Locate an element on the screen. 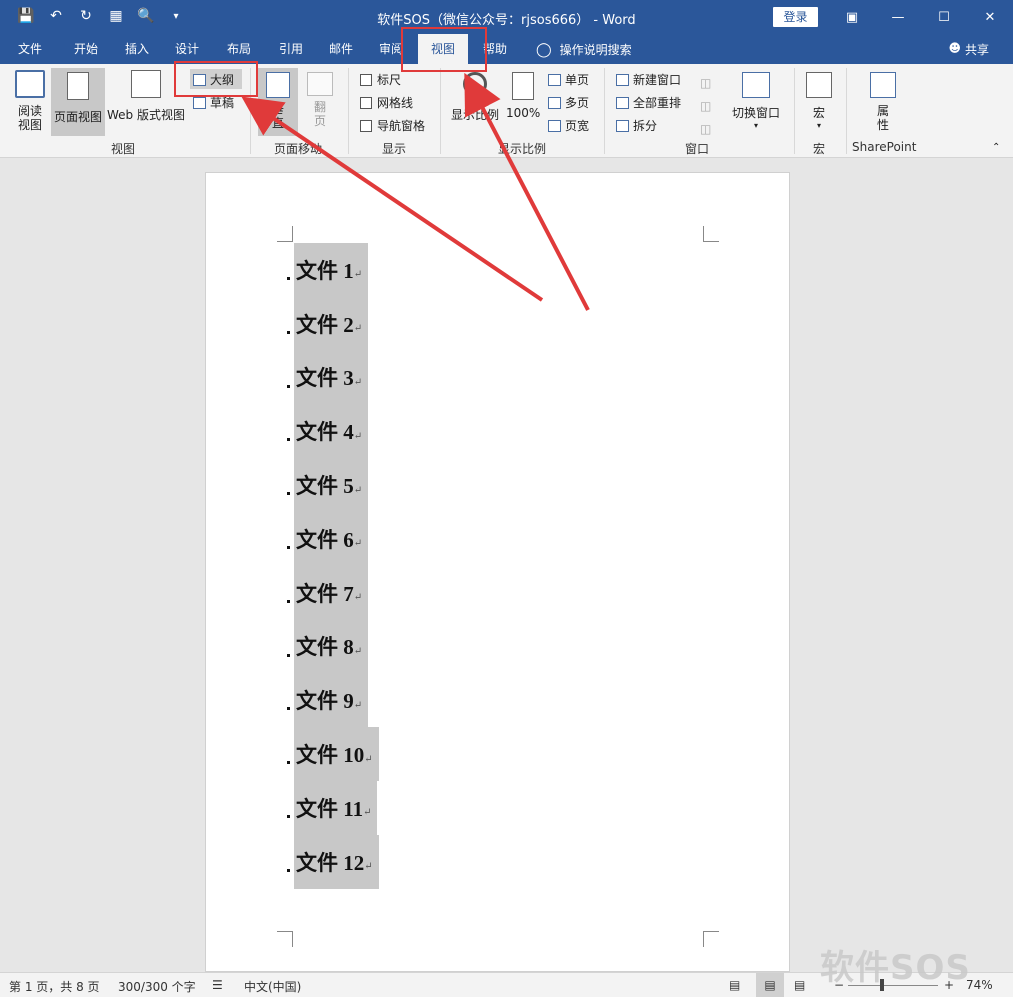  watermark: 软件SOS is located at coordinates (895, 968).